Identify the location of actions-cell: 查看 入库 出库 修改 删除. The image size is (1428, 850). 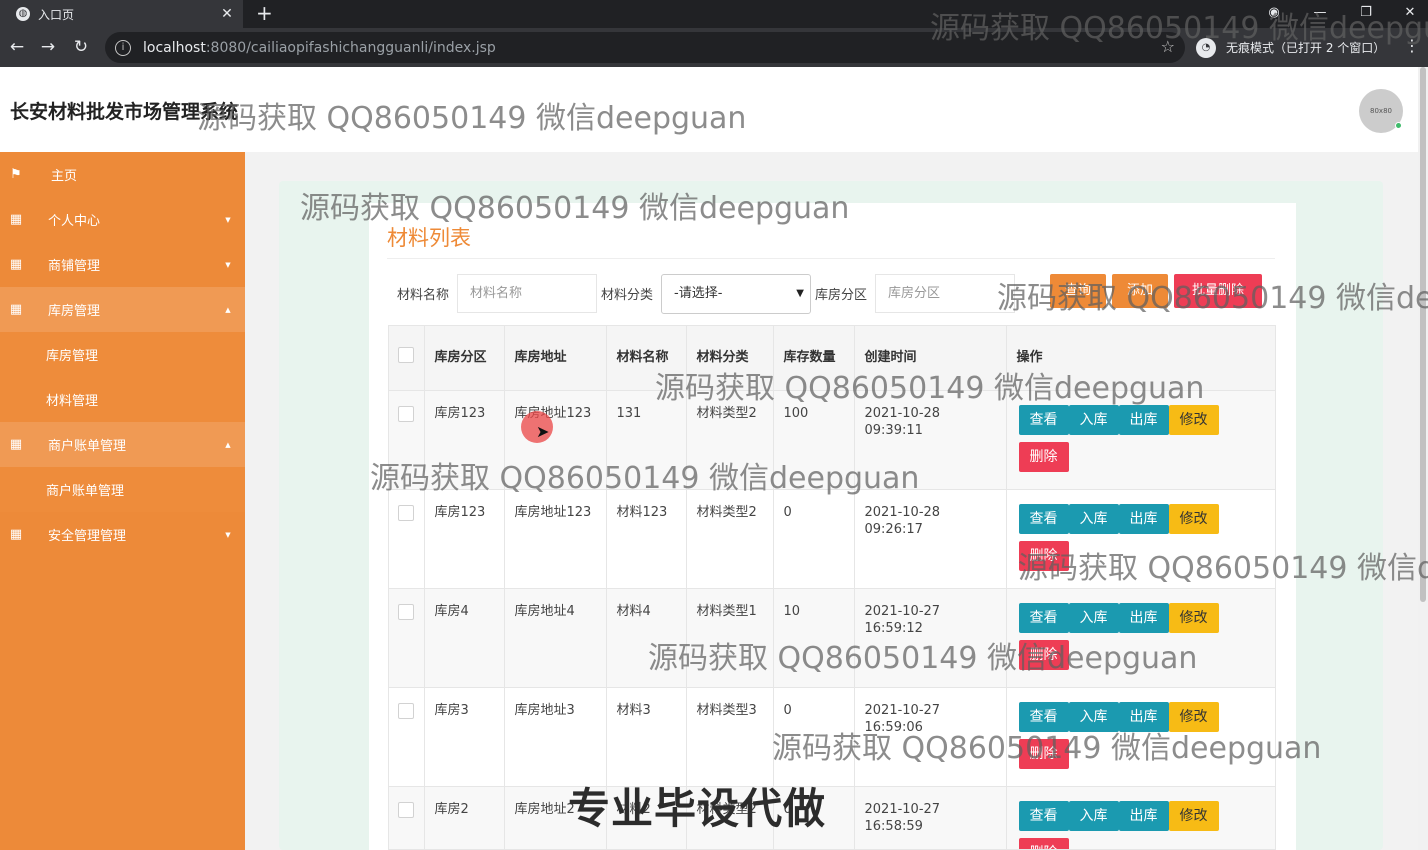
(1140, 817).